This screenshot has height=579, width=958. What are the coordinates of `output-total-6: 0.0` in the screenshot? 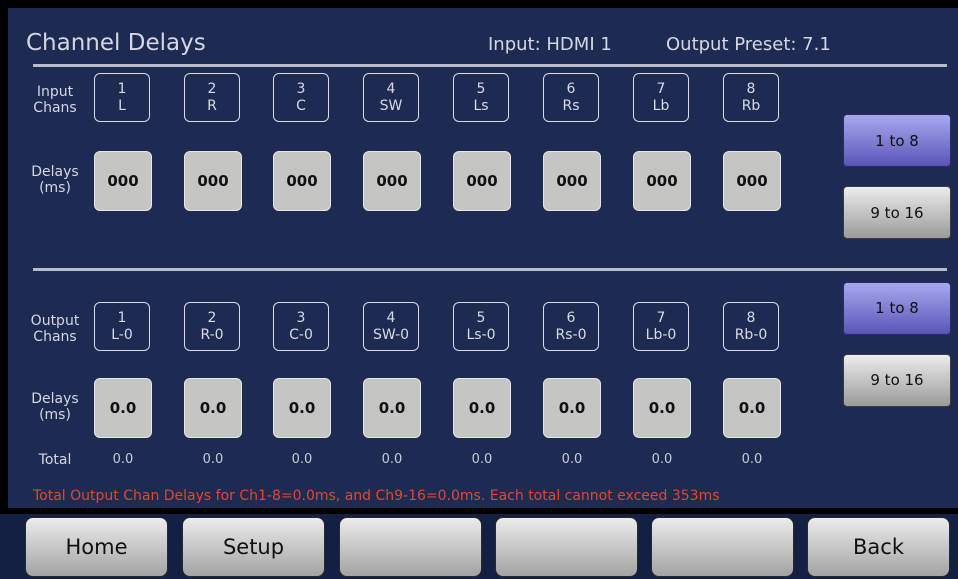 It's located at (572, 459).